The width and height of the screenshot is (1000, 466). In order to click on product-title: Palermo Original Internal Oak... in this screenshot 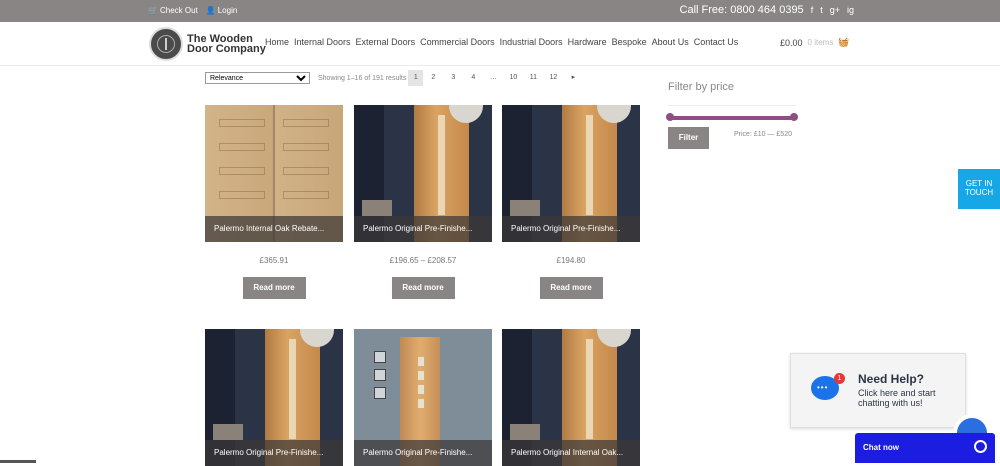, I will do `click(571, 453)`.